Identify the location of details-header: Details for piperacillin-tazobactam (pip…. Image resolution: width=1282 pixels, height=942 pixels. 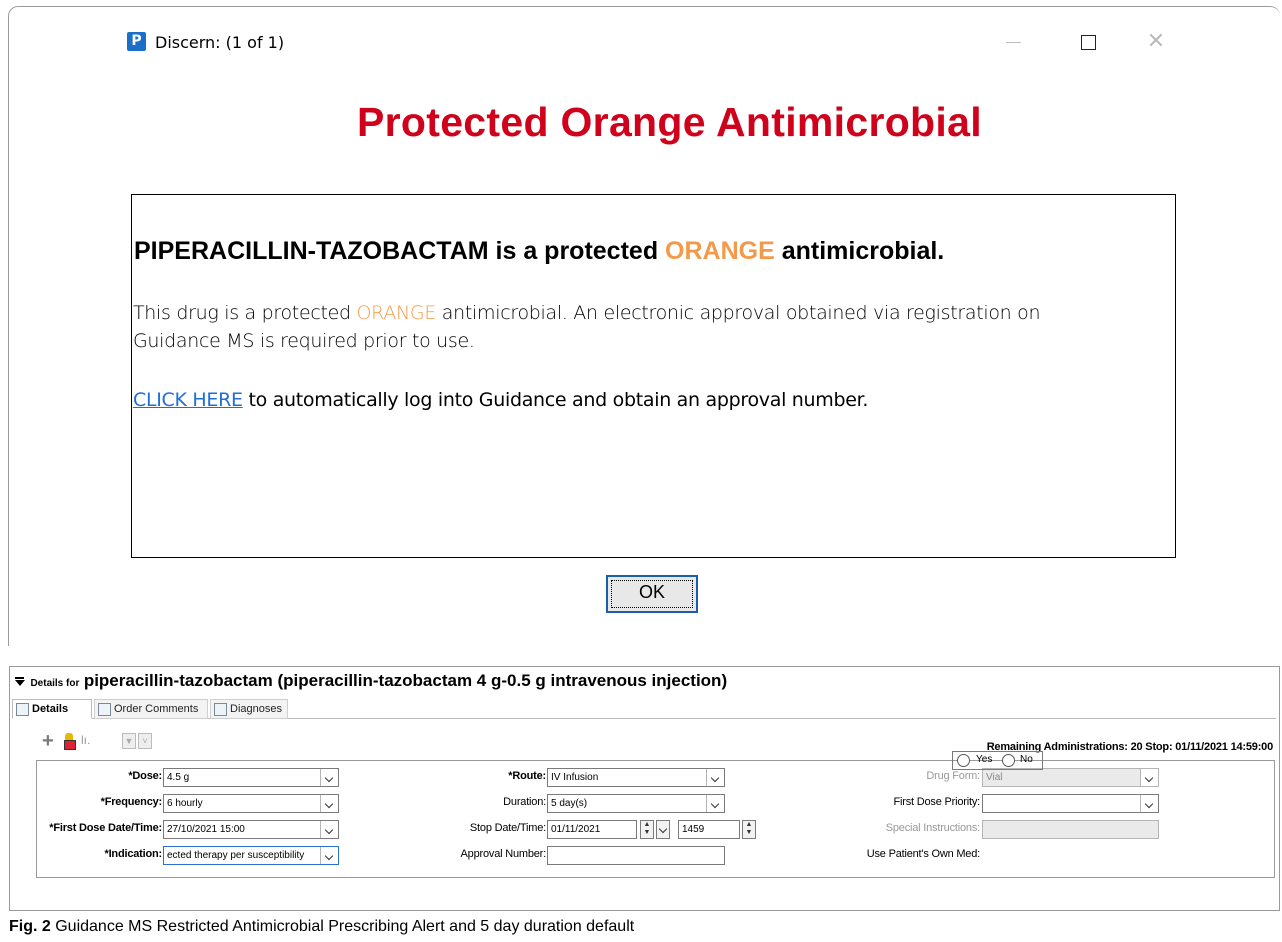
(370, 681).